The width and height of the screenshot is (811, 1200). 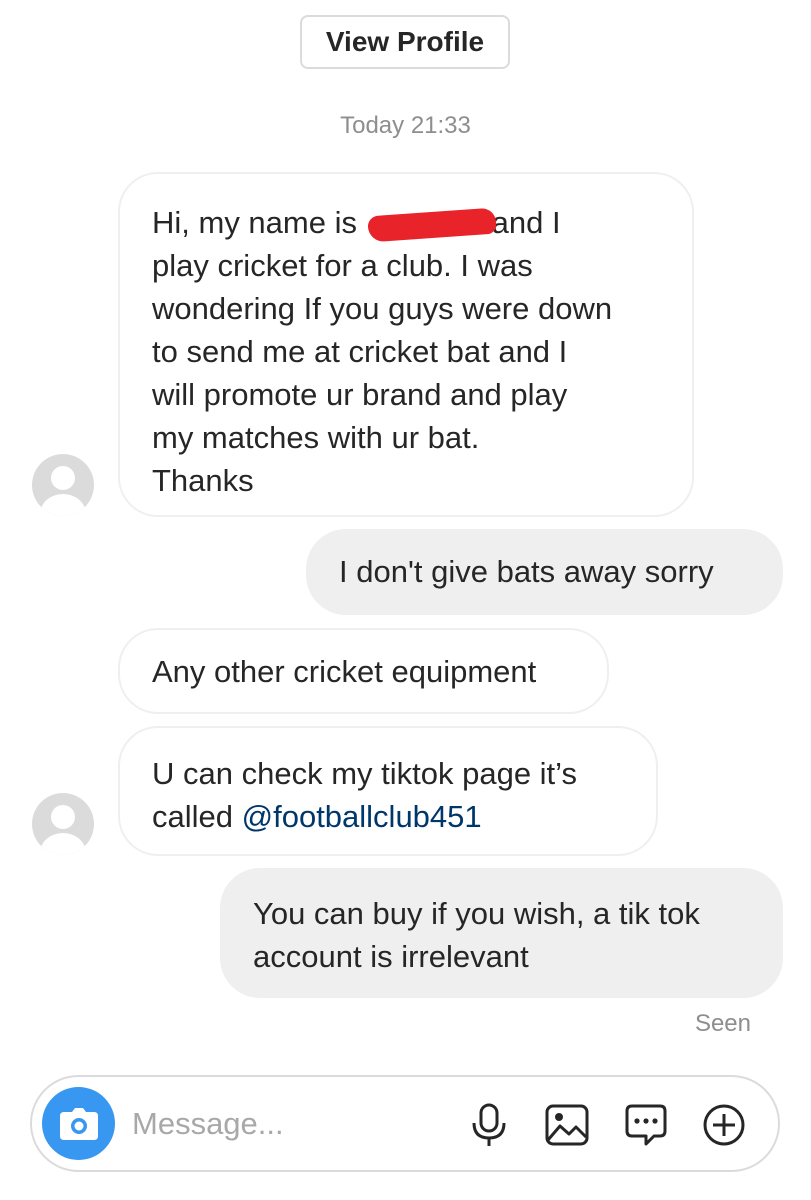 I want to click on microphone-icon, so click(x=489, y=1124).